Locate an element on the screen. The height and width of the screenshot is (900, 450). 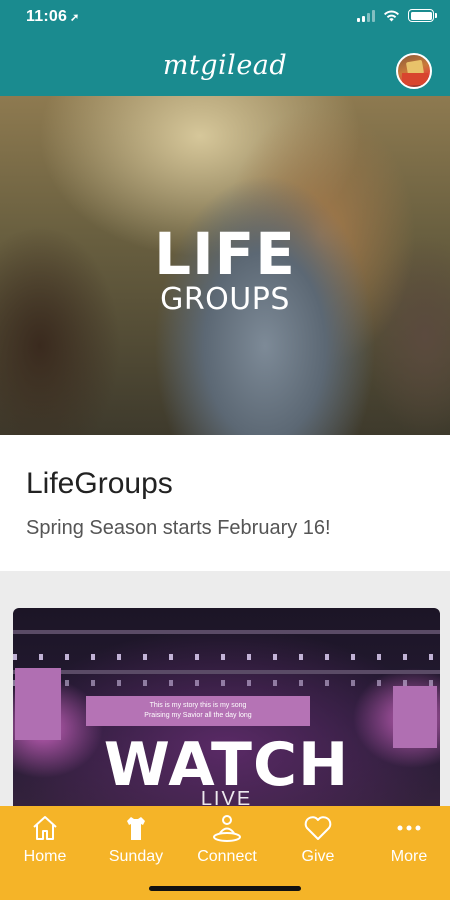
status-time: 11:06 ➚ is located at coordinates (52, 17).